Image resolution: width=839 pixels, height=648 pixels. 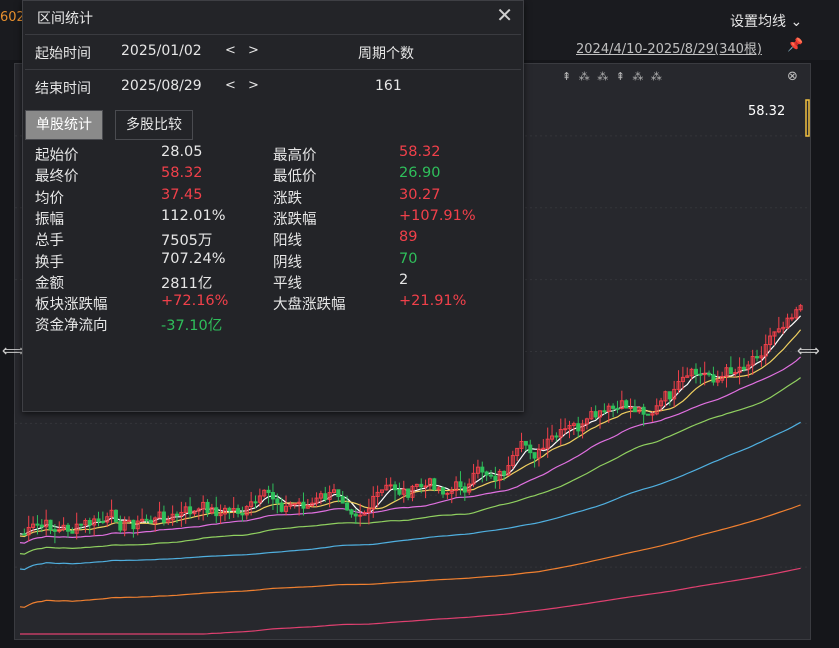 I want to click on stat-label: 总手, so click(x=49, y=241).